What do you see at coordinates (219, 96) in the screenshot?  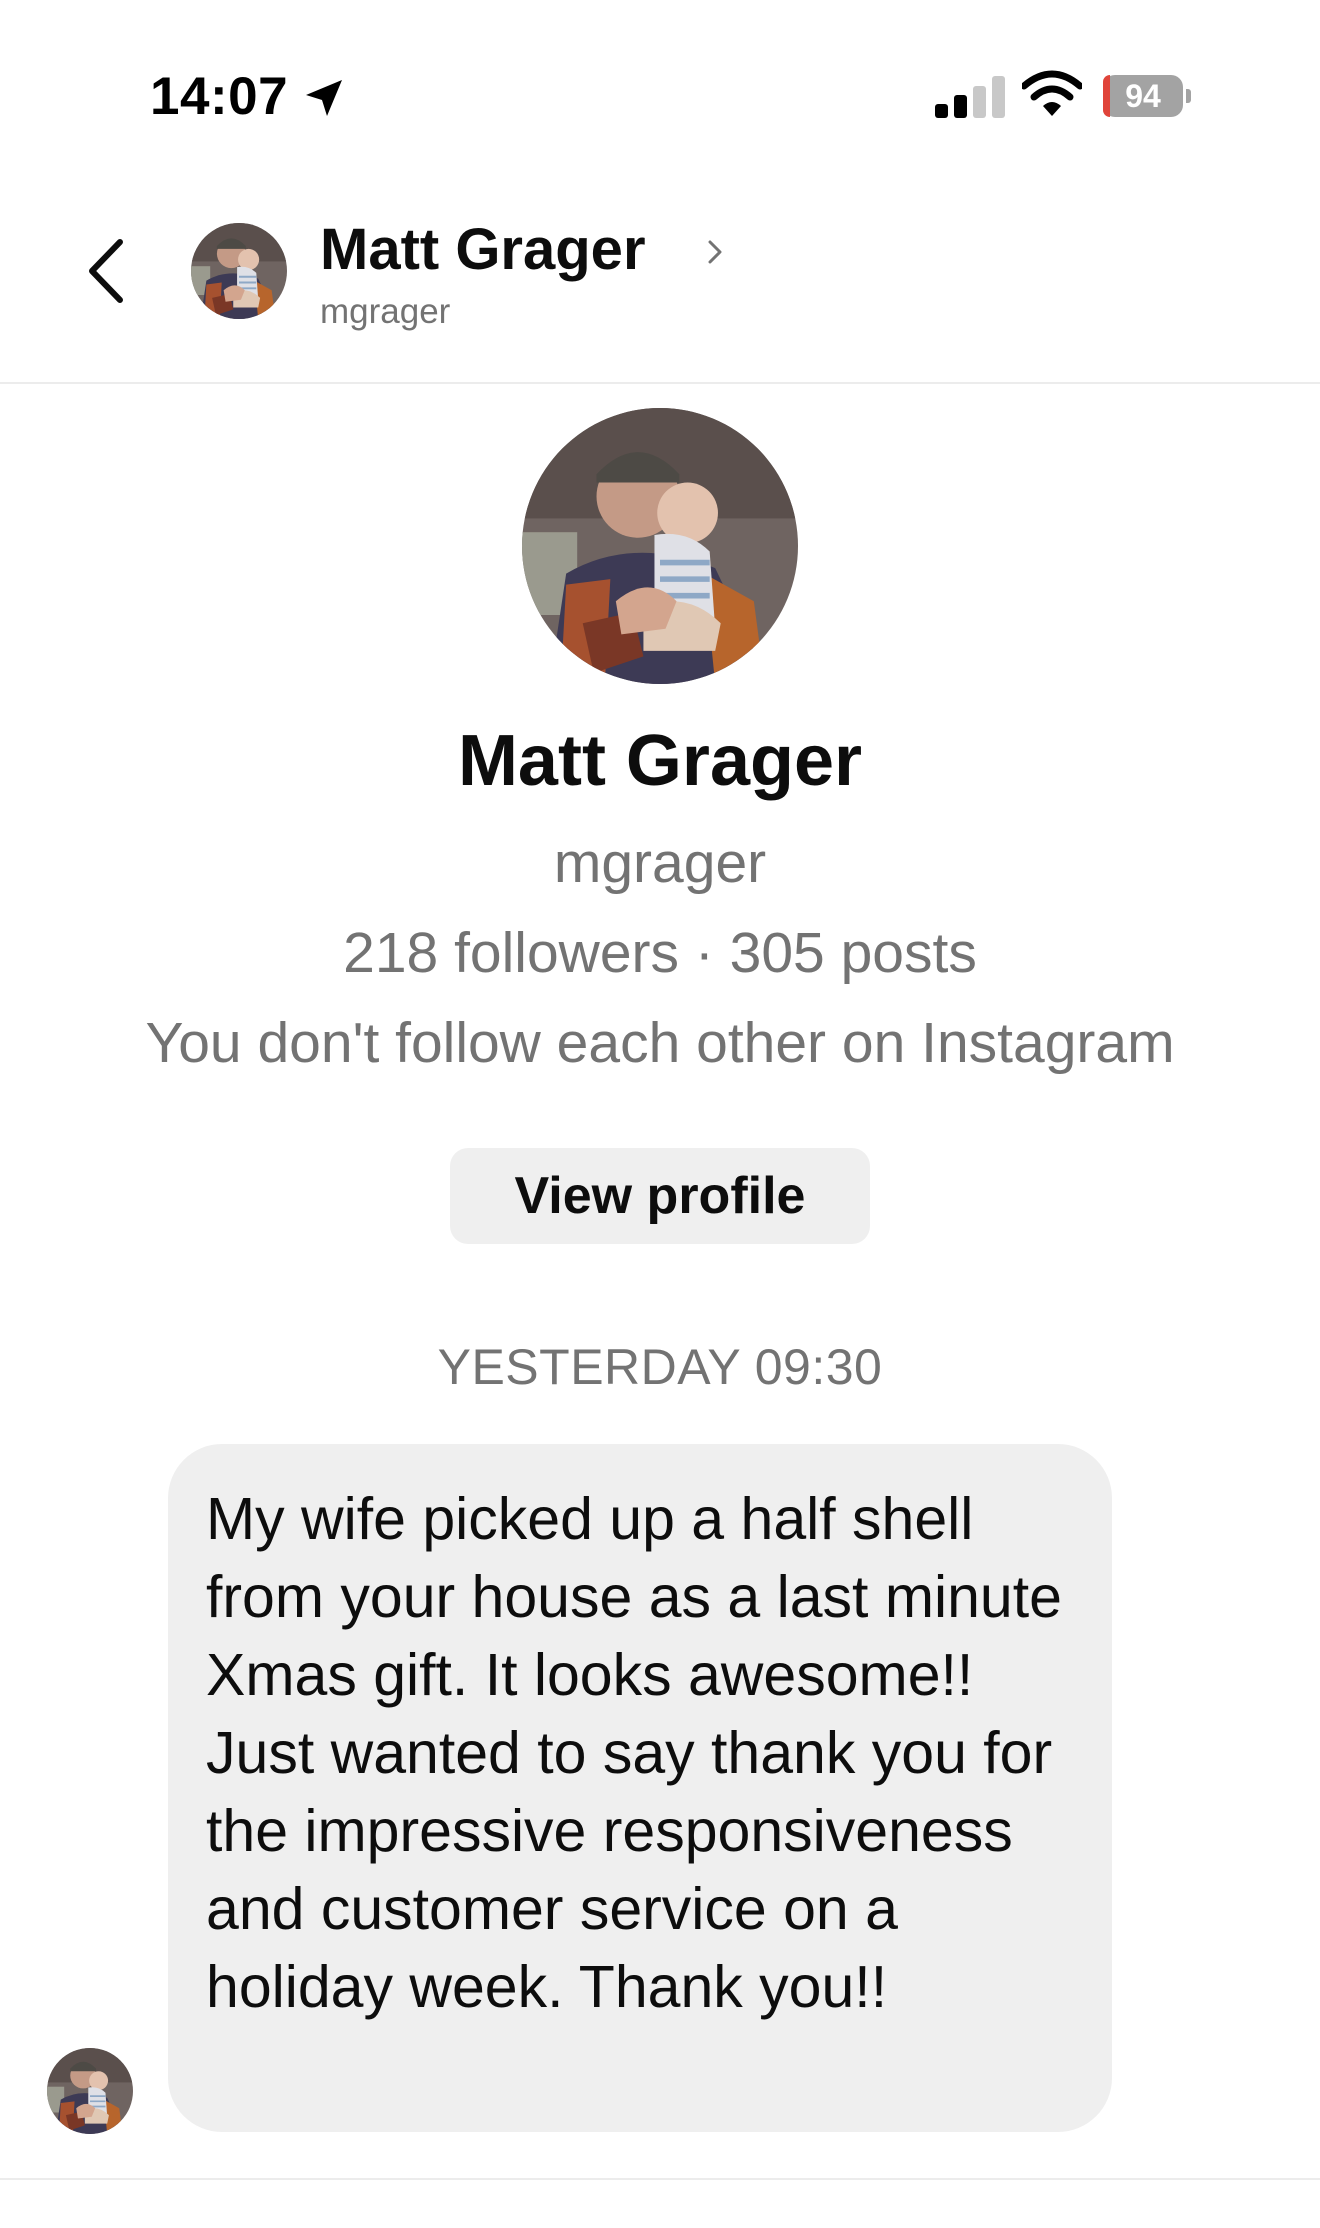 I see `status-time: 14:07` at bounding box center [219, 96].